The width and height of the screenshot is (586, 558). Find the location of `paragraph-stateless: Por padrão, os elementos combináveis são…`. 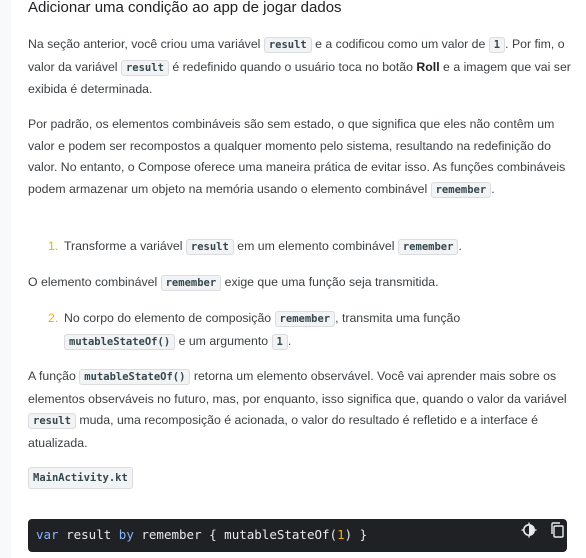

paragraph-stateless: Por padrão, os elementos combináveis são… is located at coordinates (301, 157).